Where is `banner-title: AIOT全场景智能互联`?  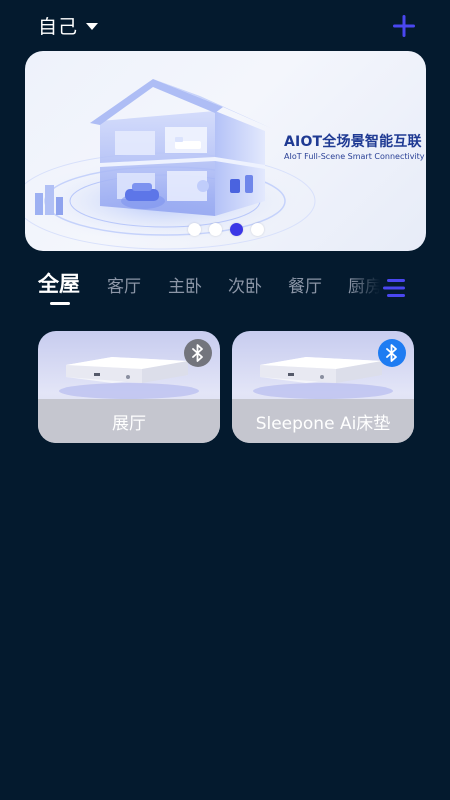
banner-title: AIOT全场景智能互联 is located at coordinates (353, 142).